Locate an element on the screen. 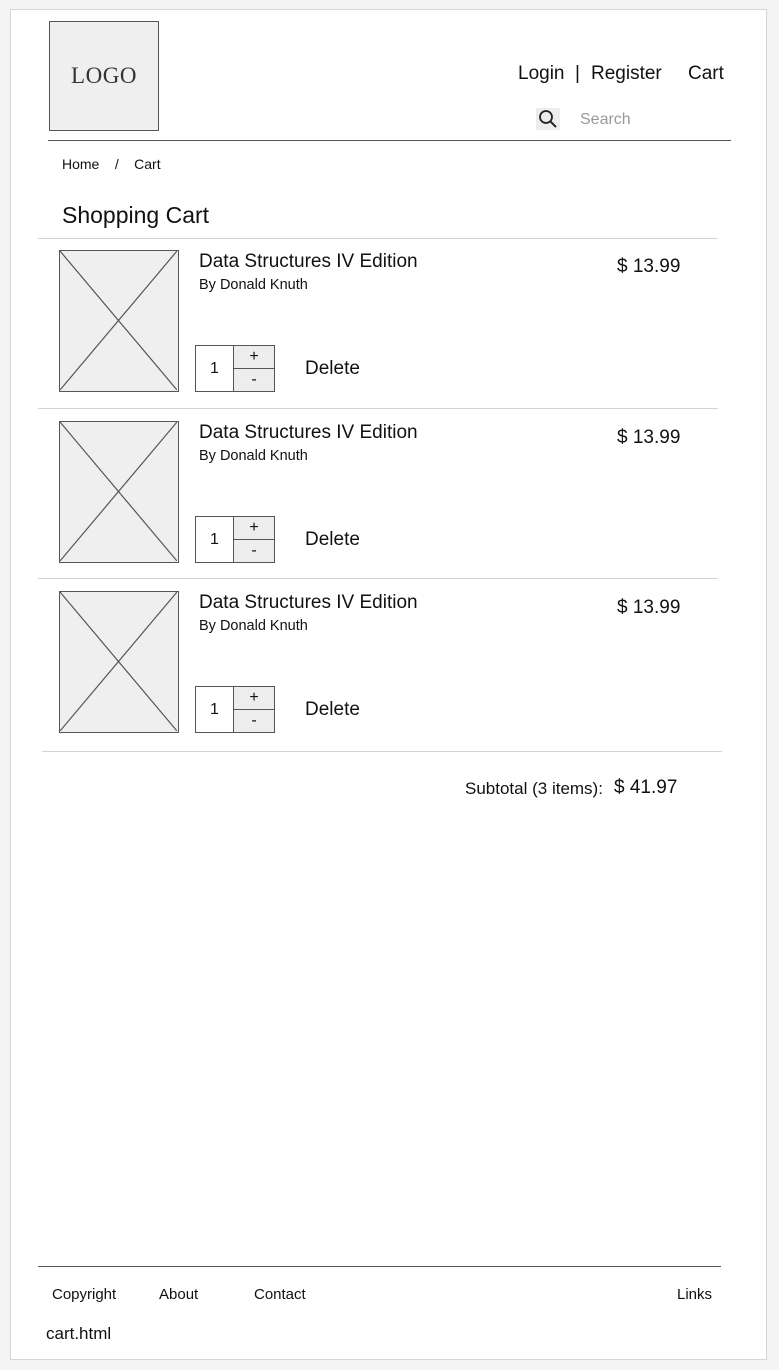  footer-contact-link: Contact is located at coordinates (280, 1294).